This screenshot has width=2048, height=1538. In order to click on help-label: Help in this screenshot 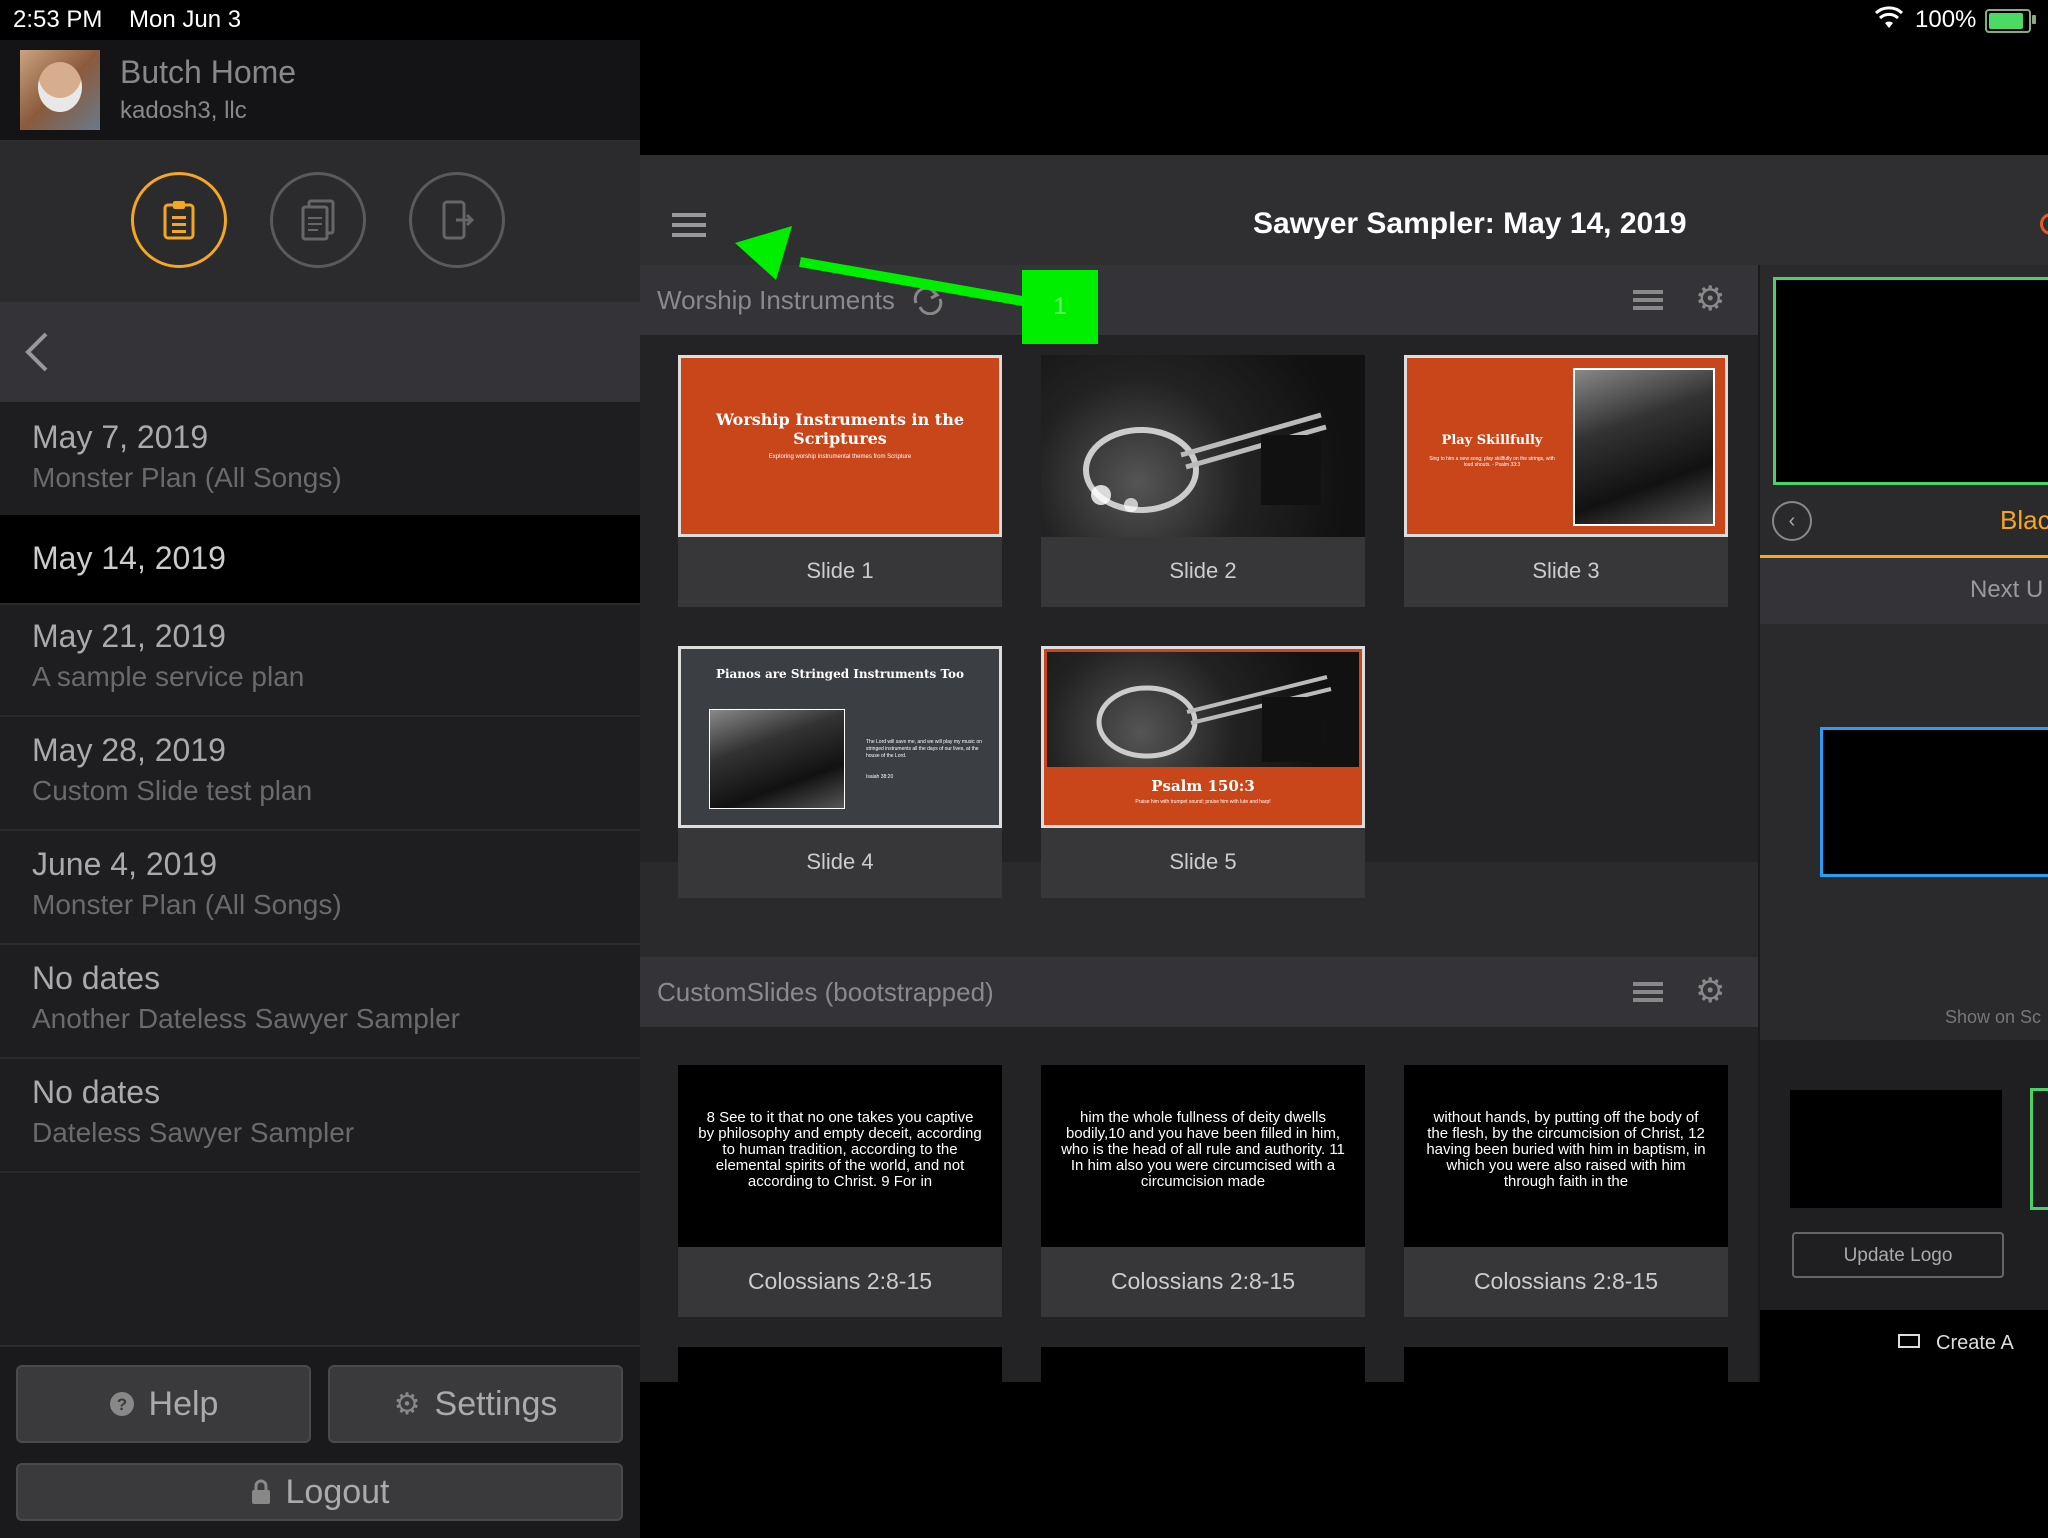, I will do `click(183, 1403)`.